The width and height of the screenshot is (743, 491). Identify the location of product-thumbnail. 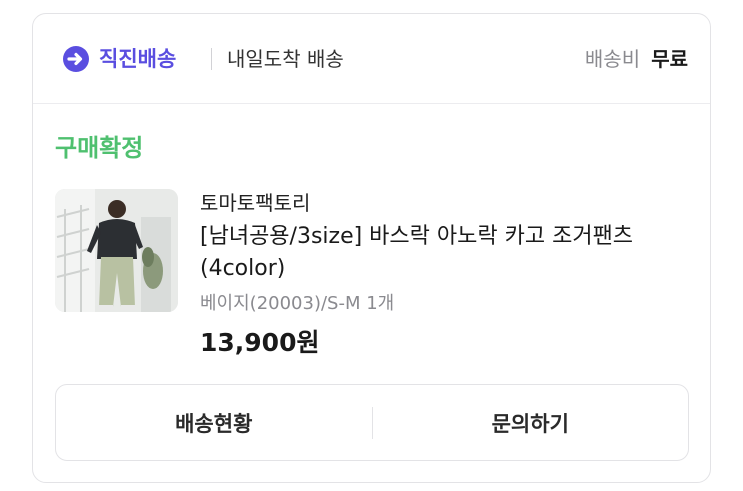
(116, 250).